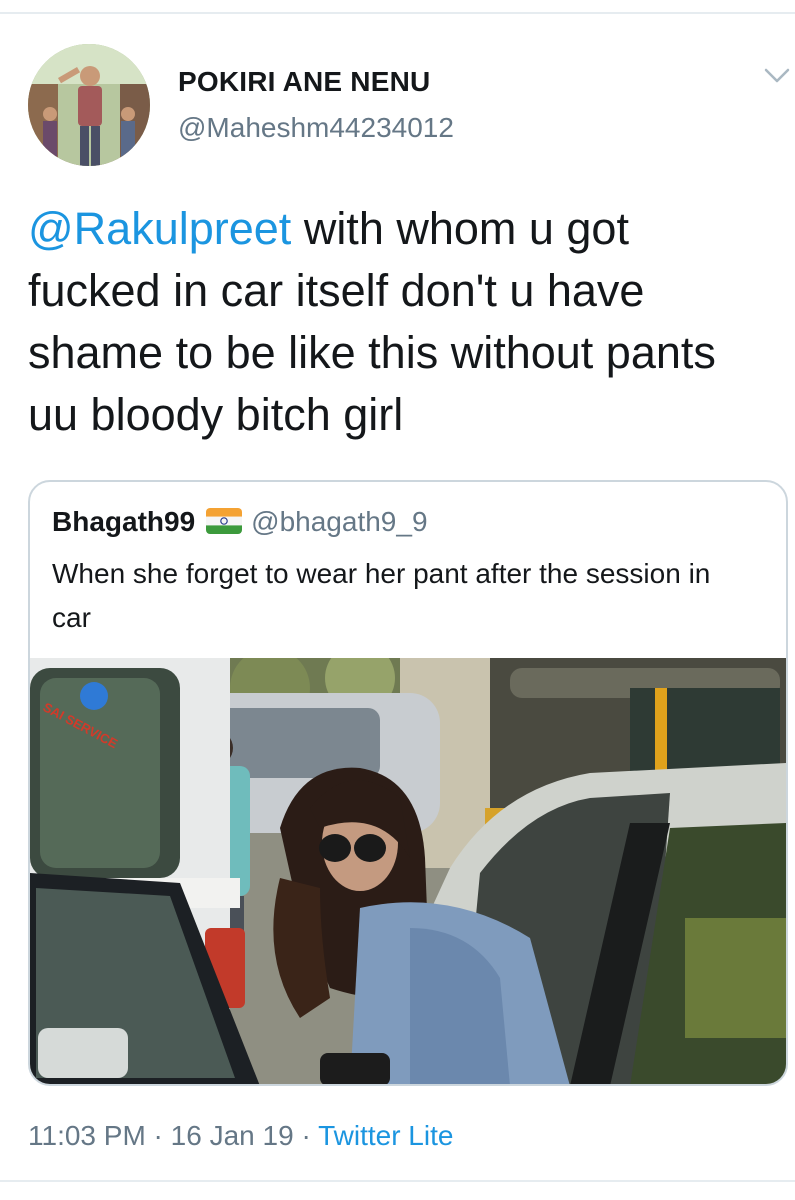 This screenshot has height=1200, width=795. I want to click on tweet-time: 11:03 PM, so click(87, 1135).